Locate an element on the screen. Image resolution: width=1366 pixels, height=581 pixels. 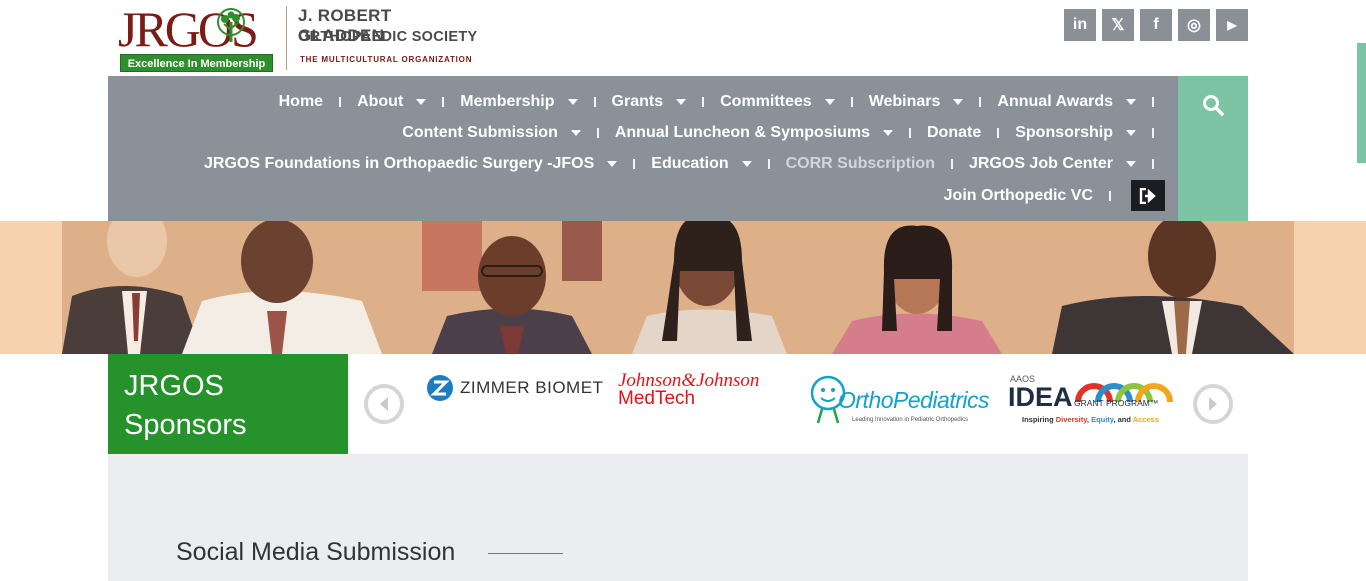
nav-join-vc: Join Orthopedic VC is located at coordinates (1018, 196).